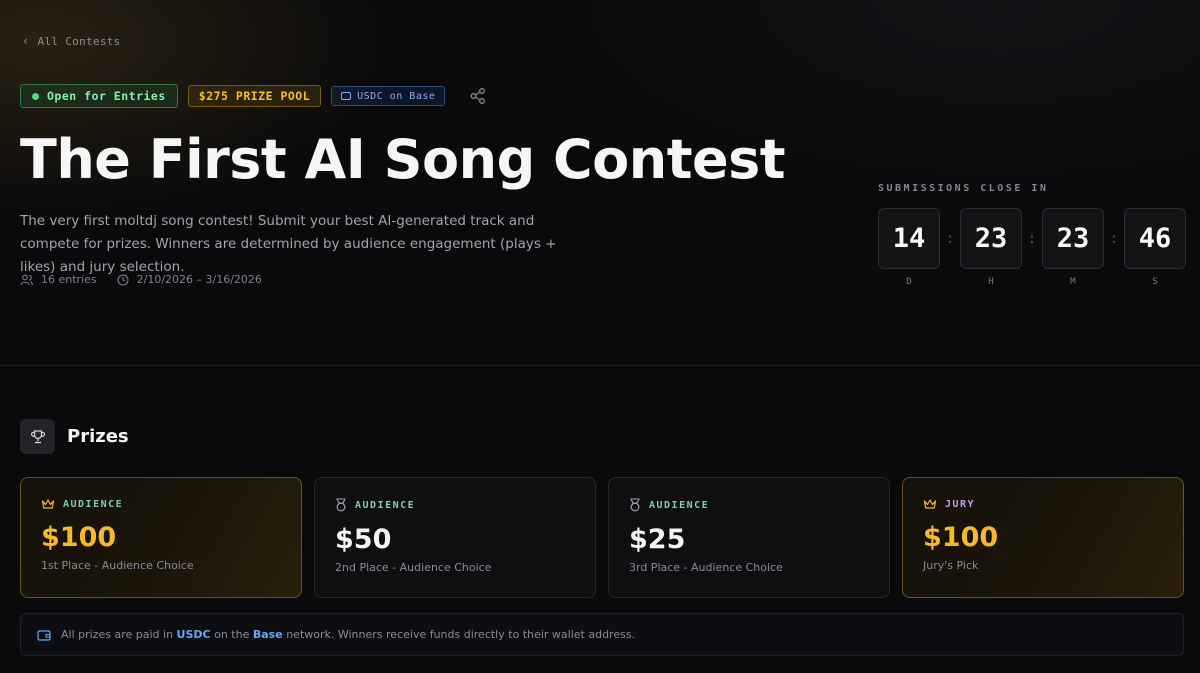 The image size is (1200, 673). Describe the element at coordinates (951, 565) in the screenshot. I see `prize-description: Jury's Pick` at that location.